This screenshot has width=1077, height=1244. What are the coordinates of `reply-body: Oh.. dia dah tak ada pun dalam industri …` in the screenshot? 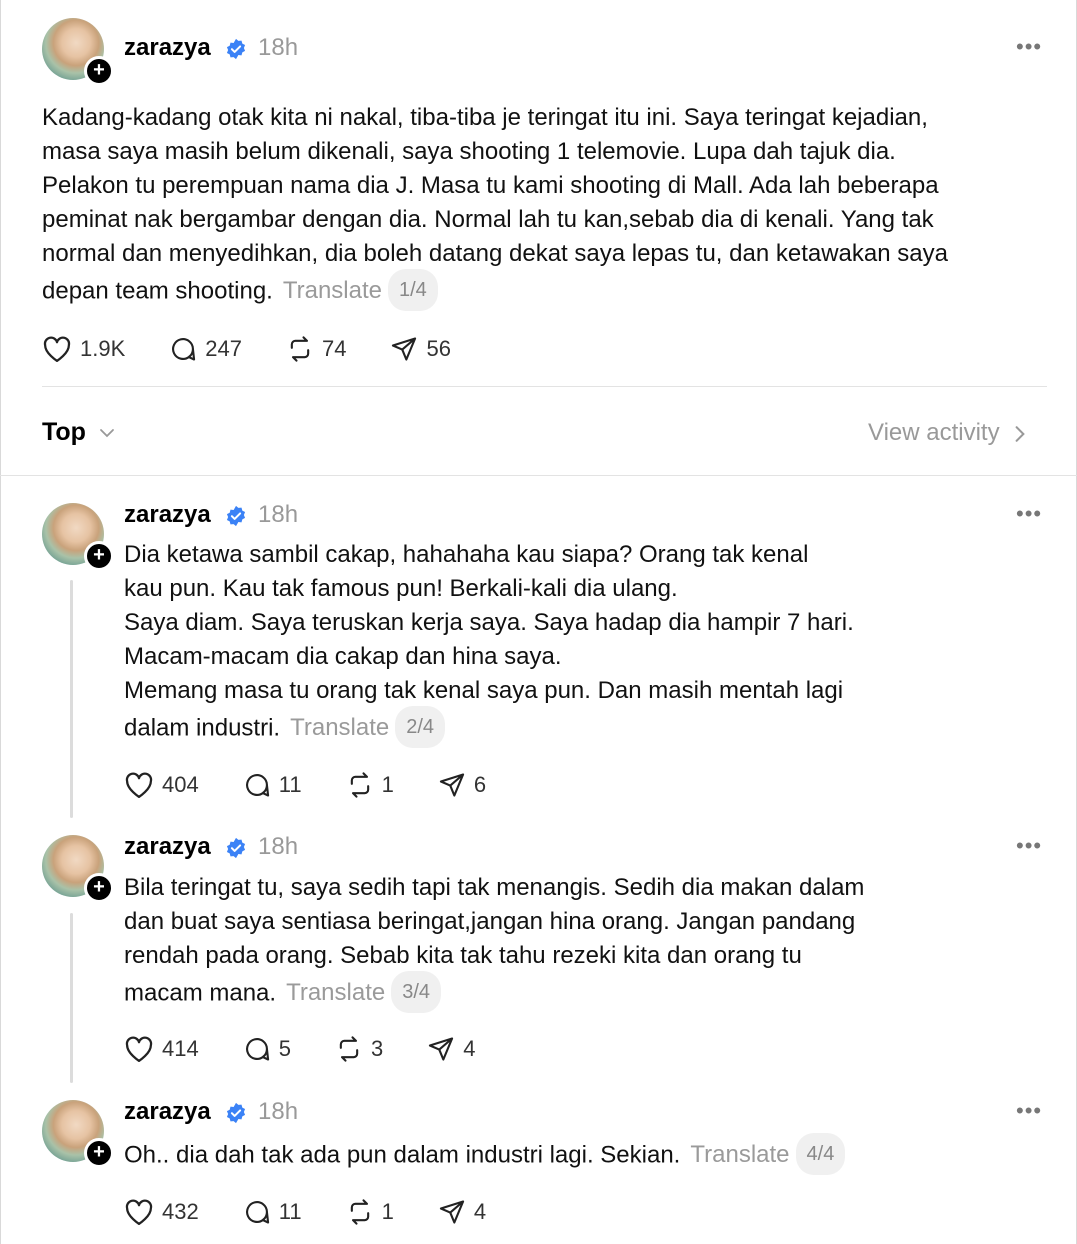 It's located at (574, 1155).